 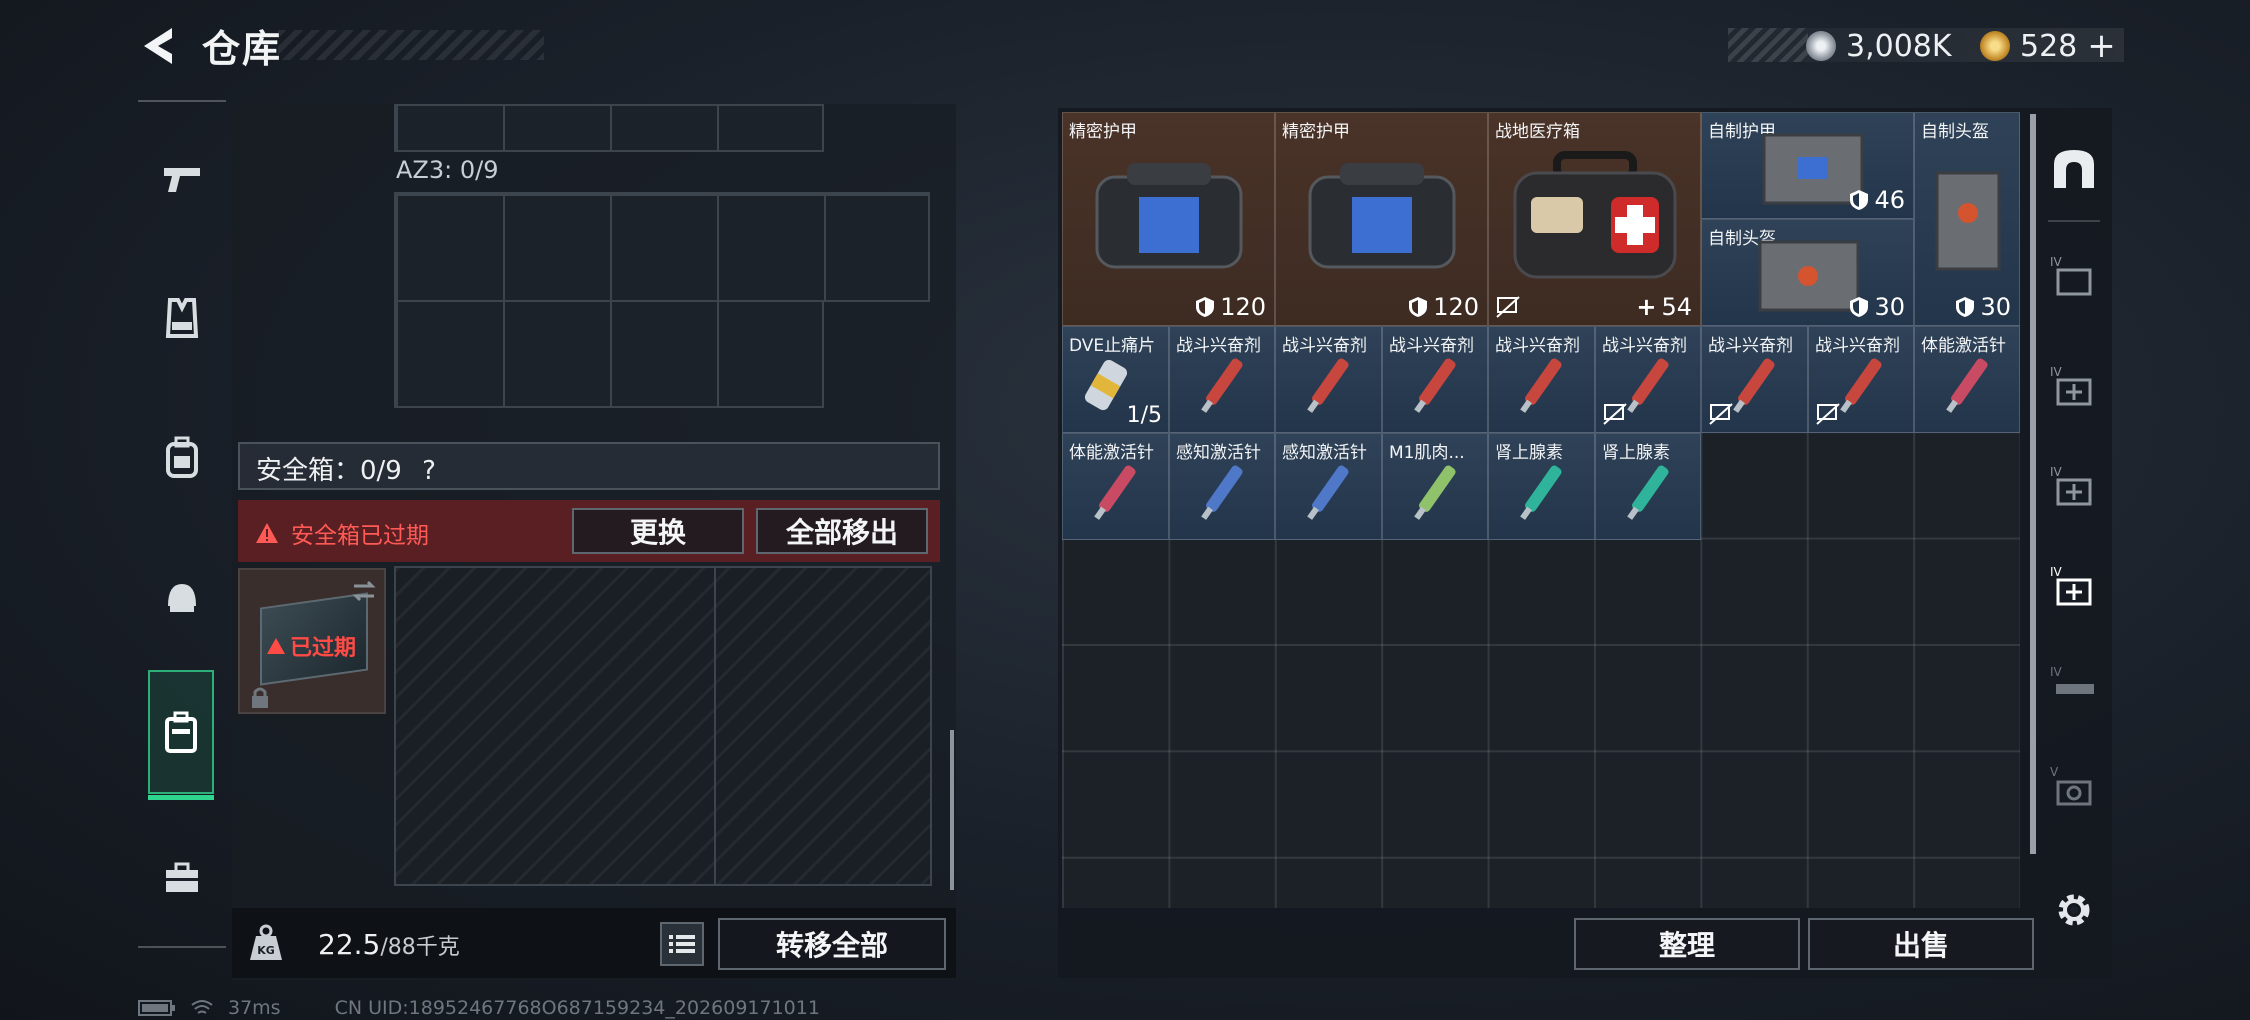 I want to click on gold-currency: 528 +, so click(x=2048, y=46).